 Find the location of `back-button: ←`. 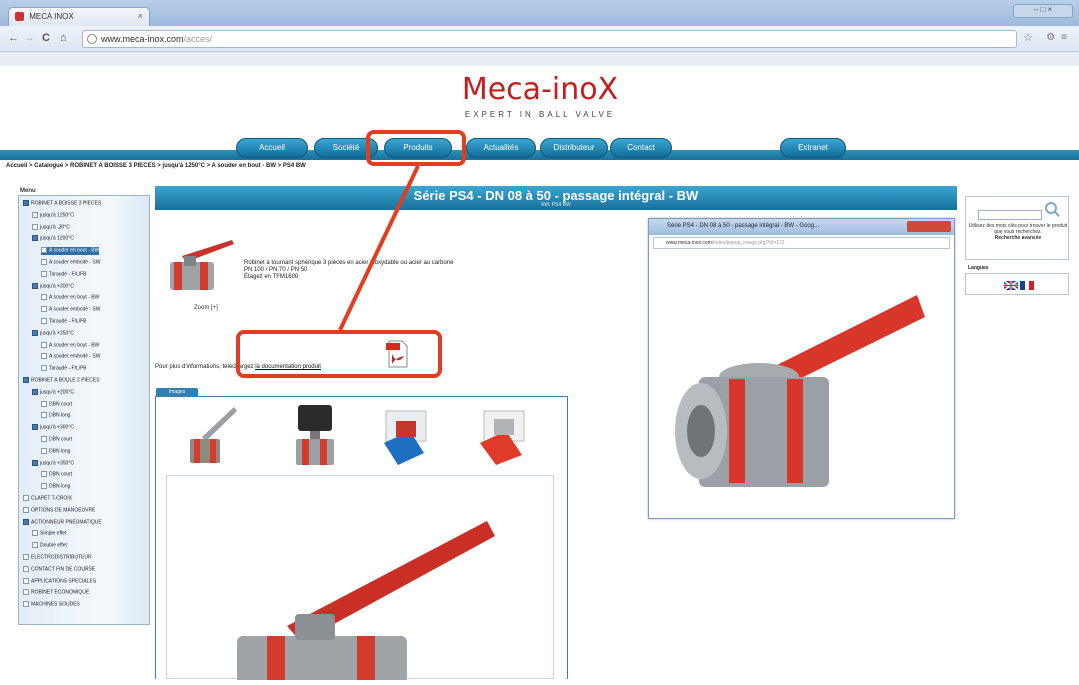

back-button: ← is located at coordinates (13, 38).